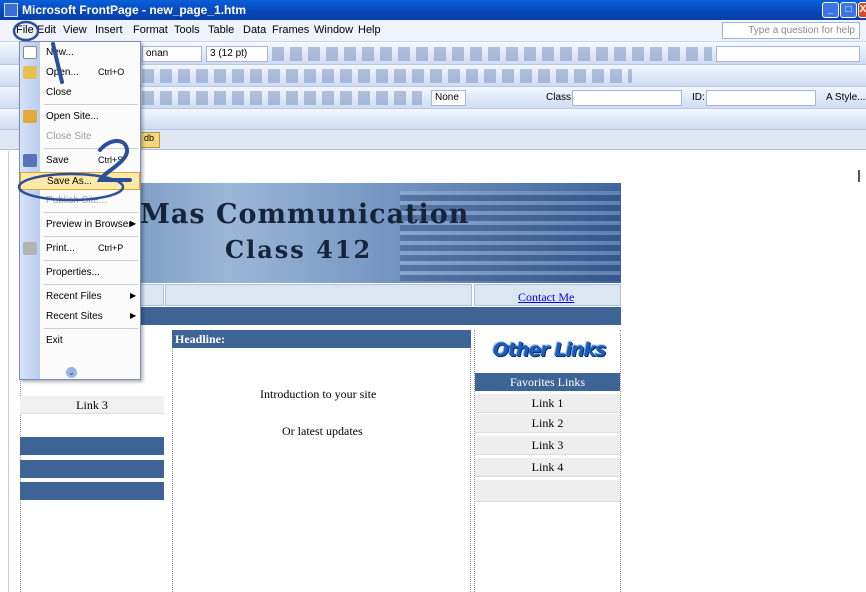  I want to click on annotation-overlay, so click(72, 111).